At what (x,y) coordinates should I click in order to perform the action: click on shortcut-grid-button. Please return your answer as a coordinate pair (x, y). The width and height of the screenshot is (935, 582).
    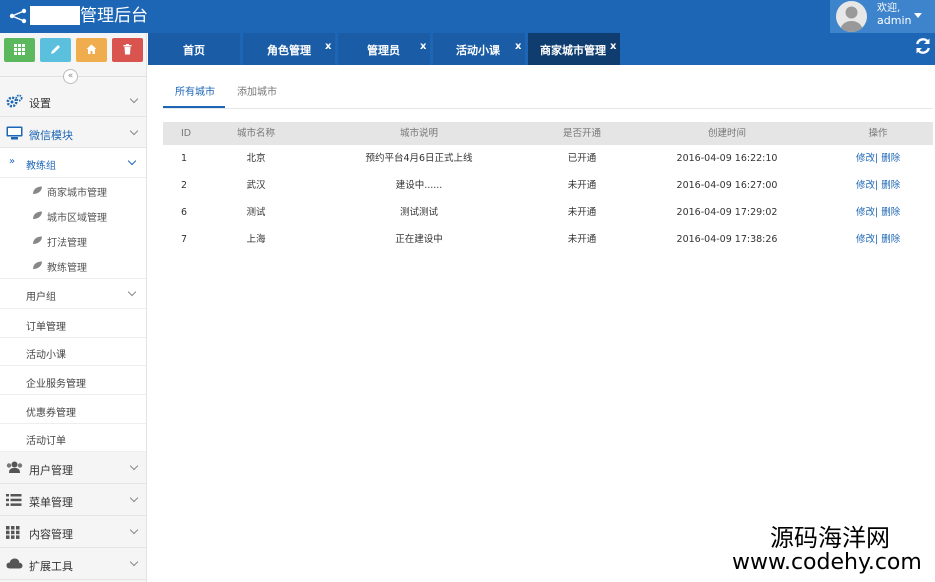
    Looking at the image, I should click on (19, 50).